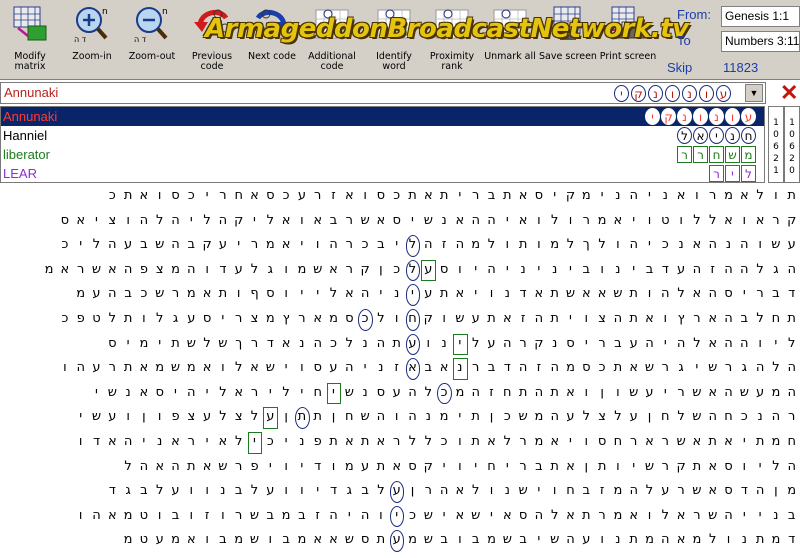 The height and width of the screenshot is (558, 800). What do you see at coordinates (96, 442) in the screenshot?
I see `matrix-letter: ד` at bounding box center [96, 442].